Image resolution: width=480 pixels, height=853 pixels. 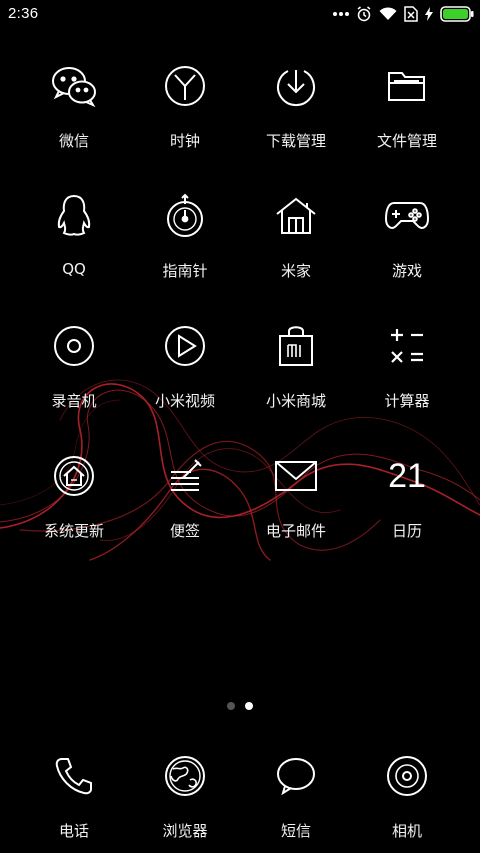 What do you see at coordinates (185, 120) in the screenshot?
I see `app-clock: 时钟` at bounding box center [185, 120].